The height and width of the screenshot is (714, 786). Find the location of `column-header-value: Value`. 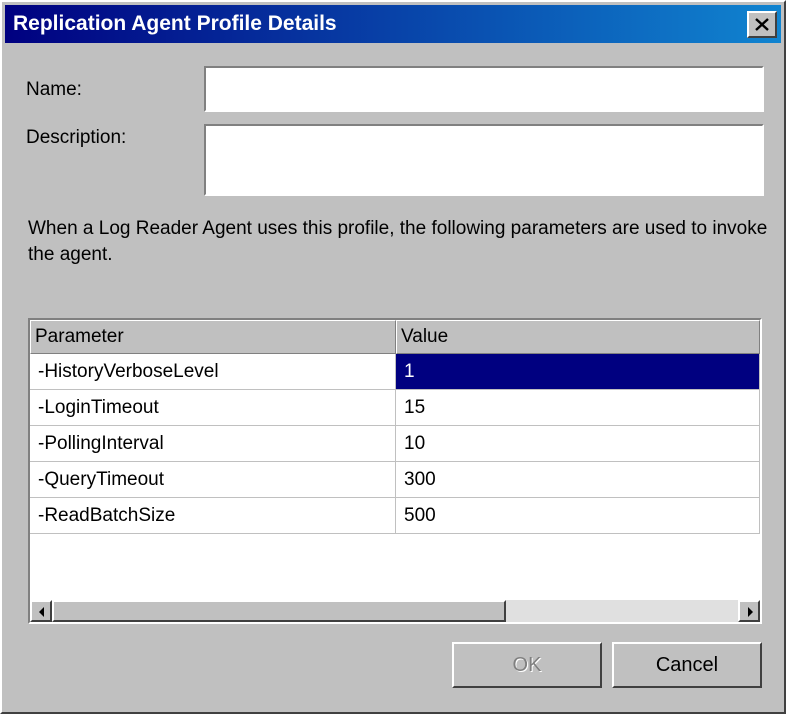

column-header-value: Value is located at coordinates (578, 337).